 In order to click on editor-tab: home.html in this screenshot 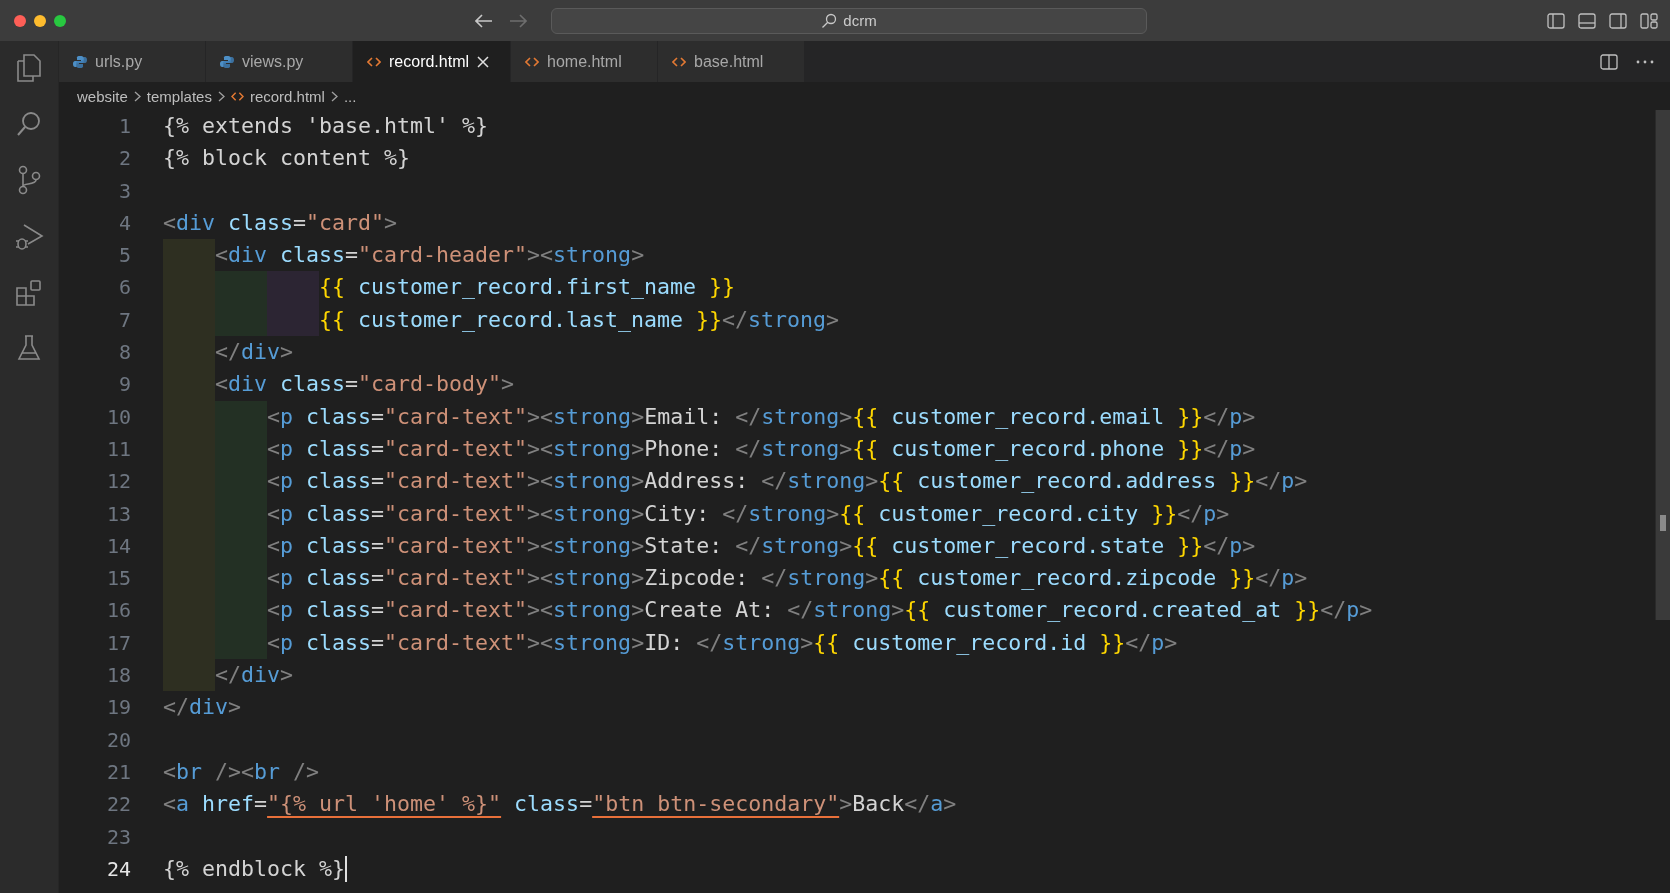, I will do `click(584, 61)`.